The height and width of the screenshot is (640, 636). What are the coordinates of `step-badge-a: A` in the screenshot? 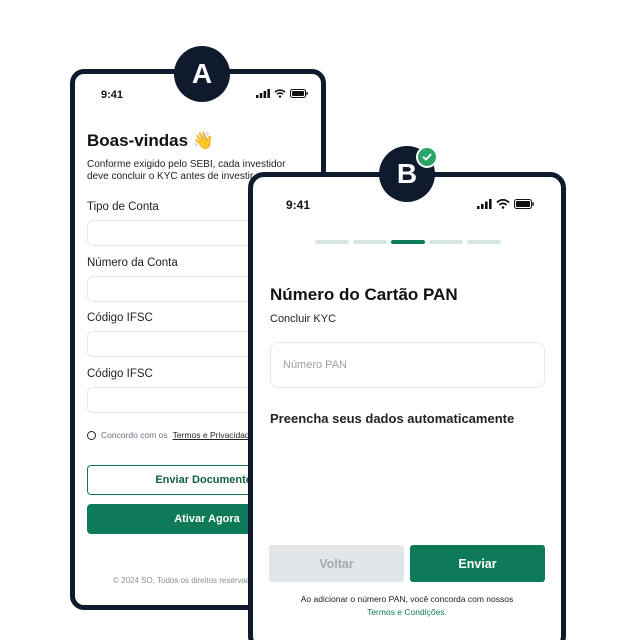 It's located at (202, 74).